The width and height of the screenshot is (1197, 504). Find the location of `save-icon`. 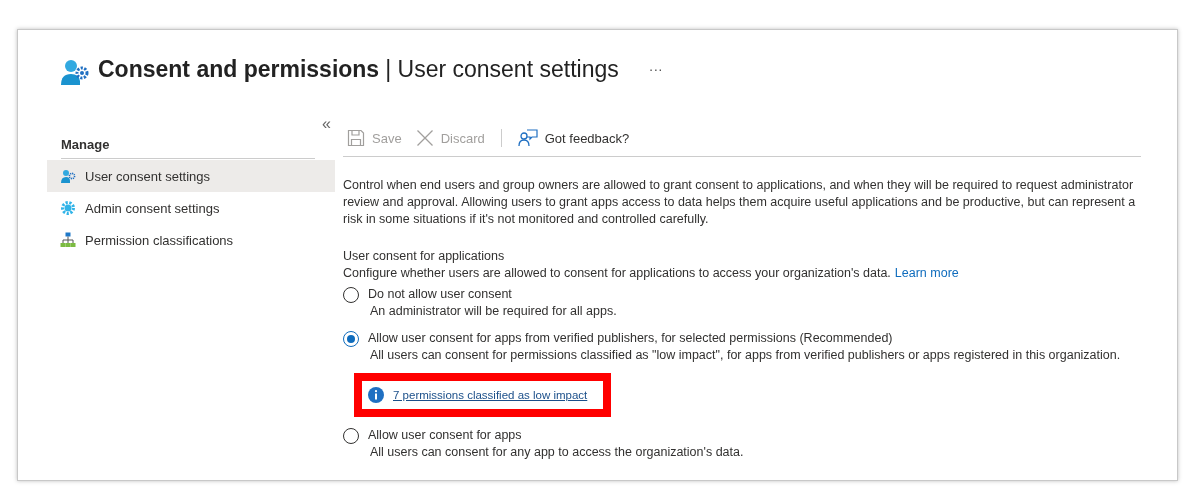

save-icon is located at coordinates (356, 138).